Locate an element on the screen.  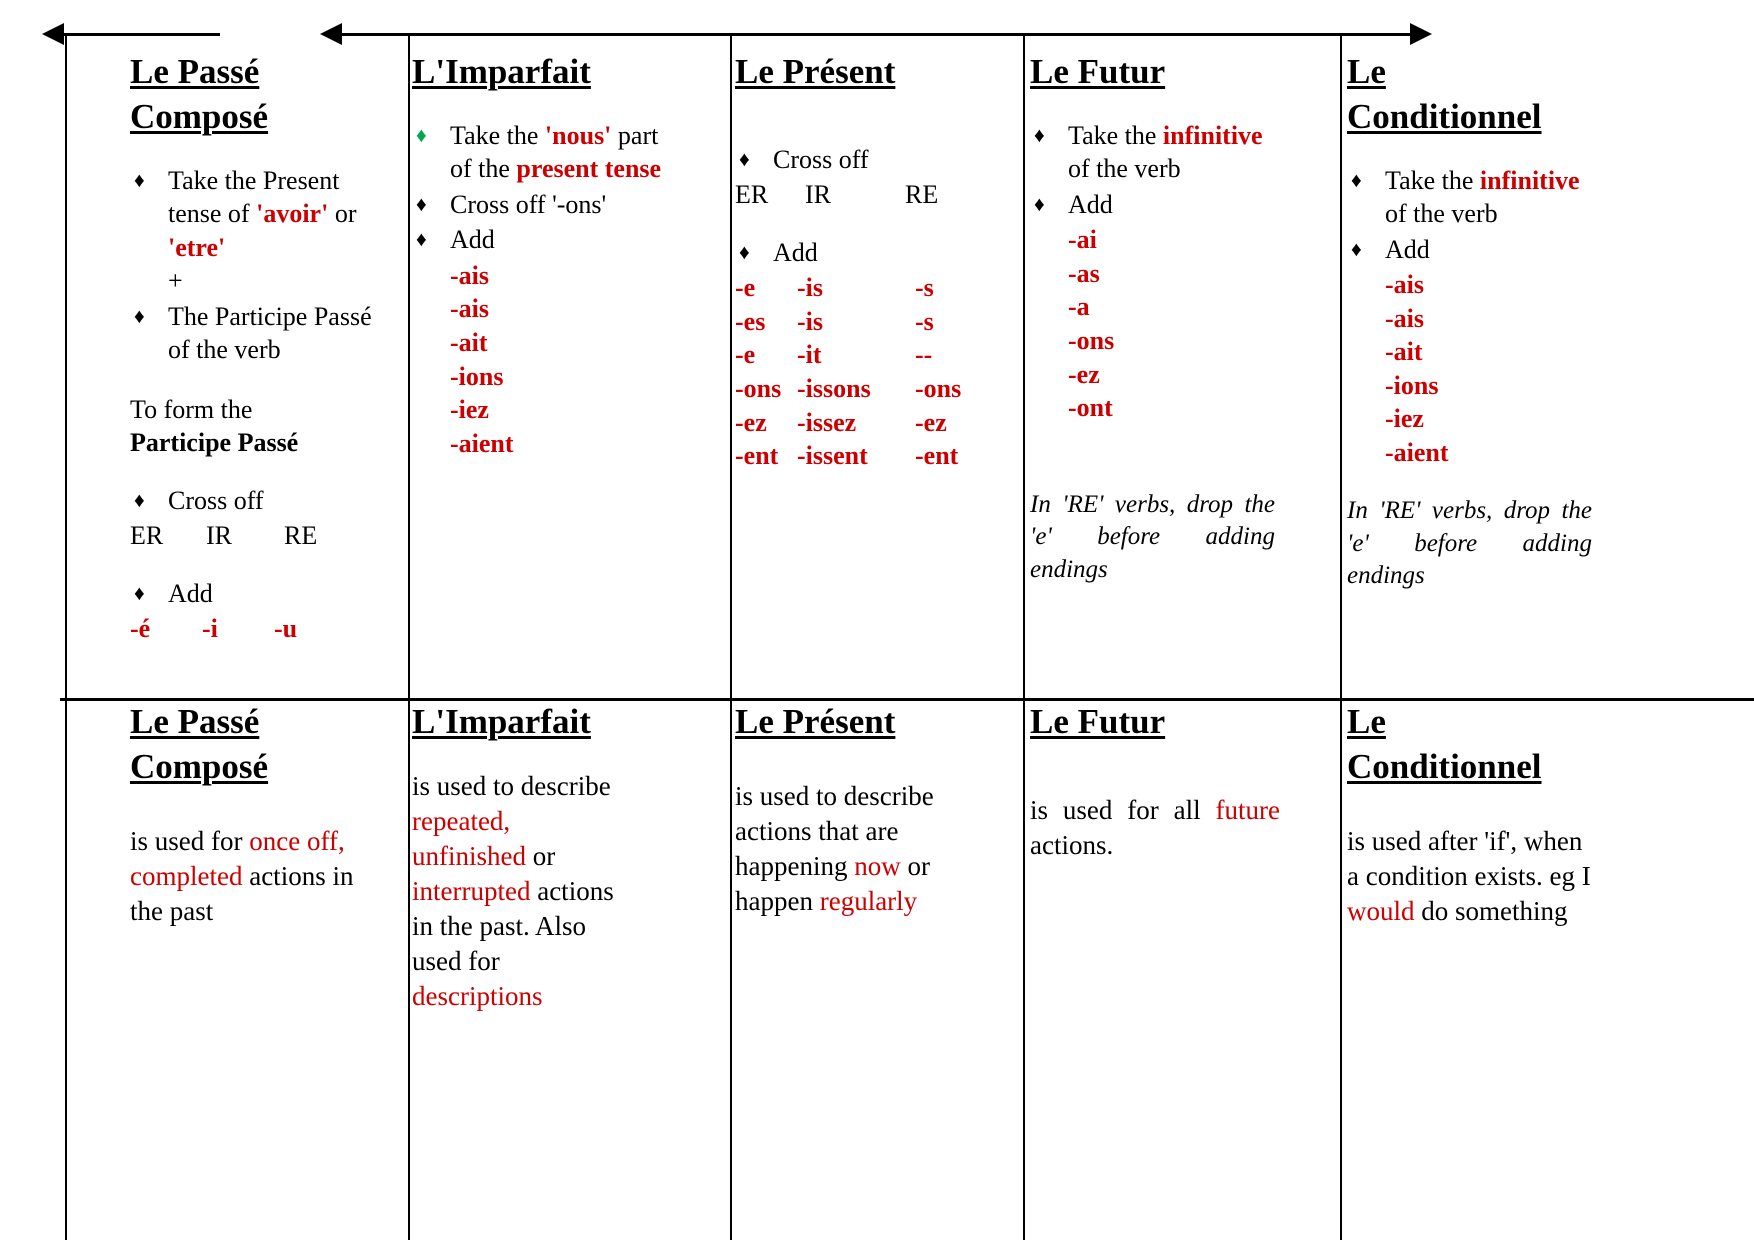
formation-conditionnel-steps: ♦ Take the infinitive of the verb ♦ Add is located at coordinates (1469, 215).